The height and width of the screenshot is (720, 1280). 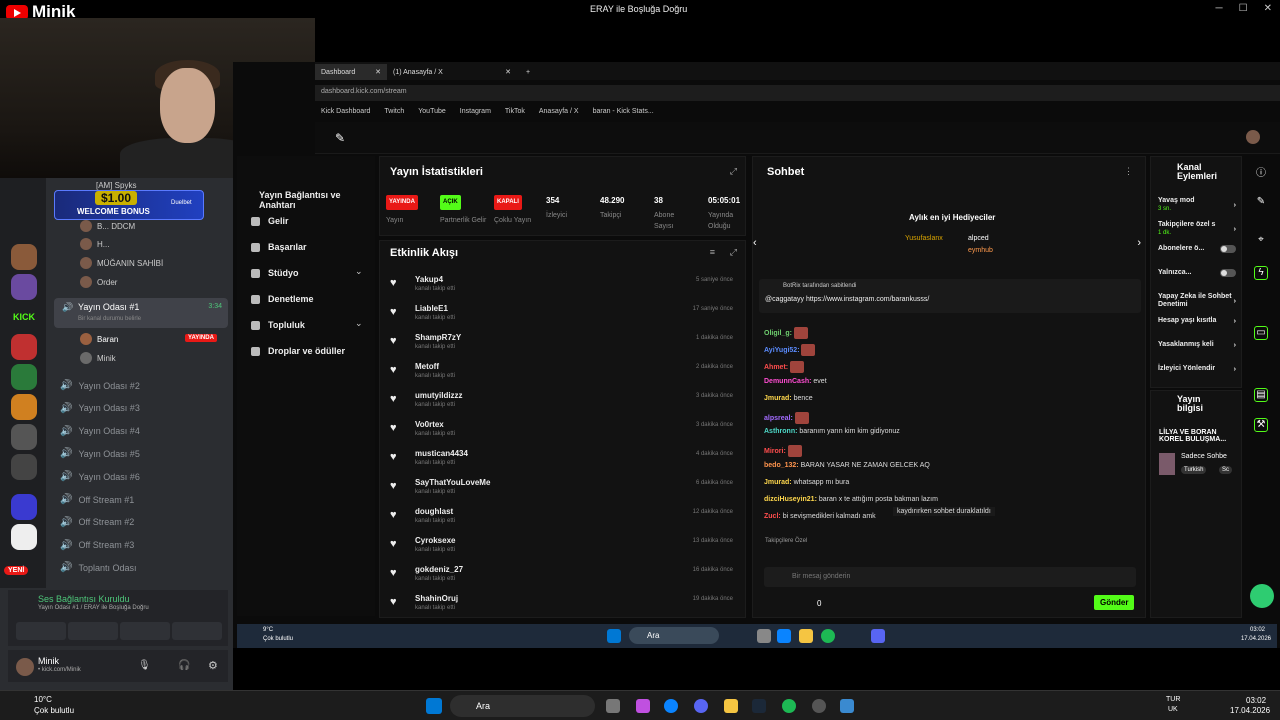 I want to click on chevron-down-icon: ⌄, so click(x=359, y=323).